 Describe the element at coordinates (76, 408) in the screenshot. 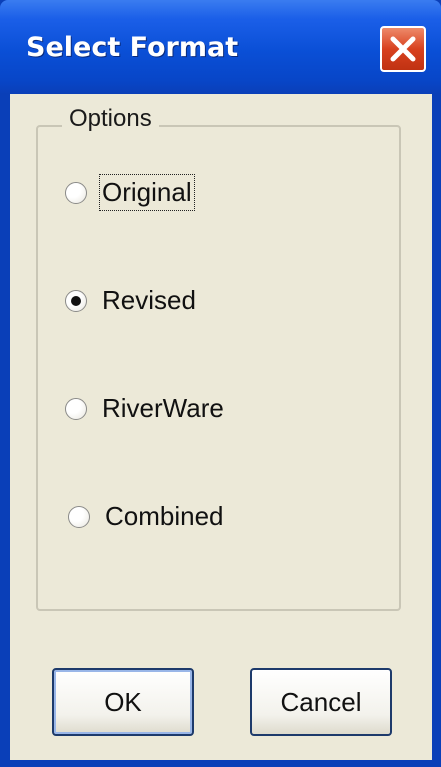

I see `radio-button-riverware` at that location.